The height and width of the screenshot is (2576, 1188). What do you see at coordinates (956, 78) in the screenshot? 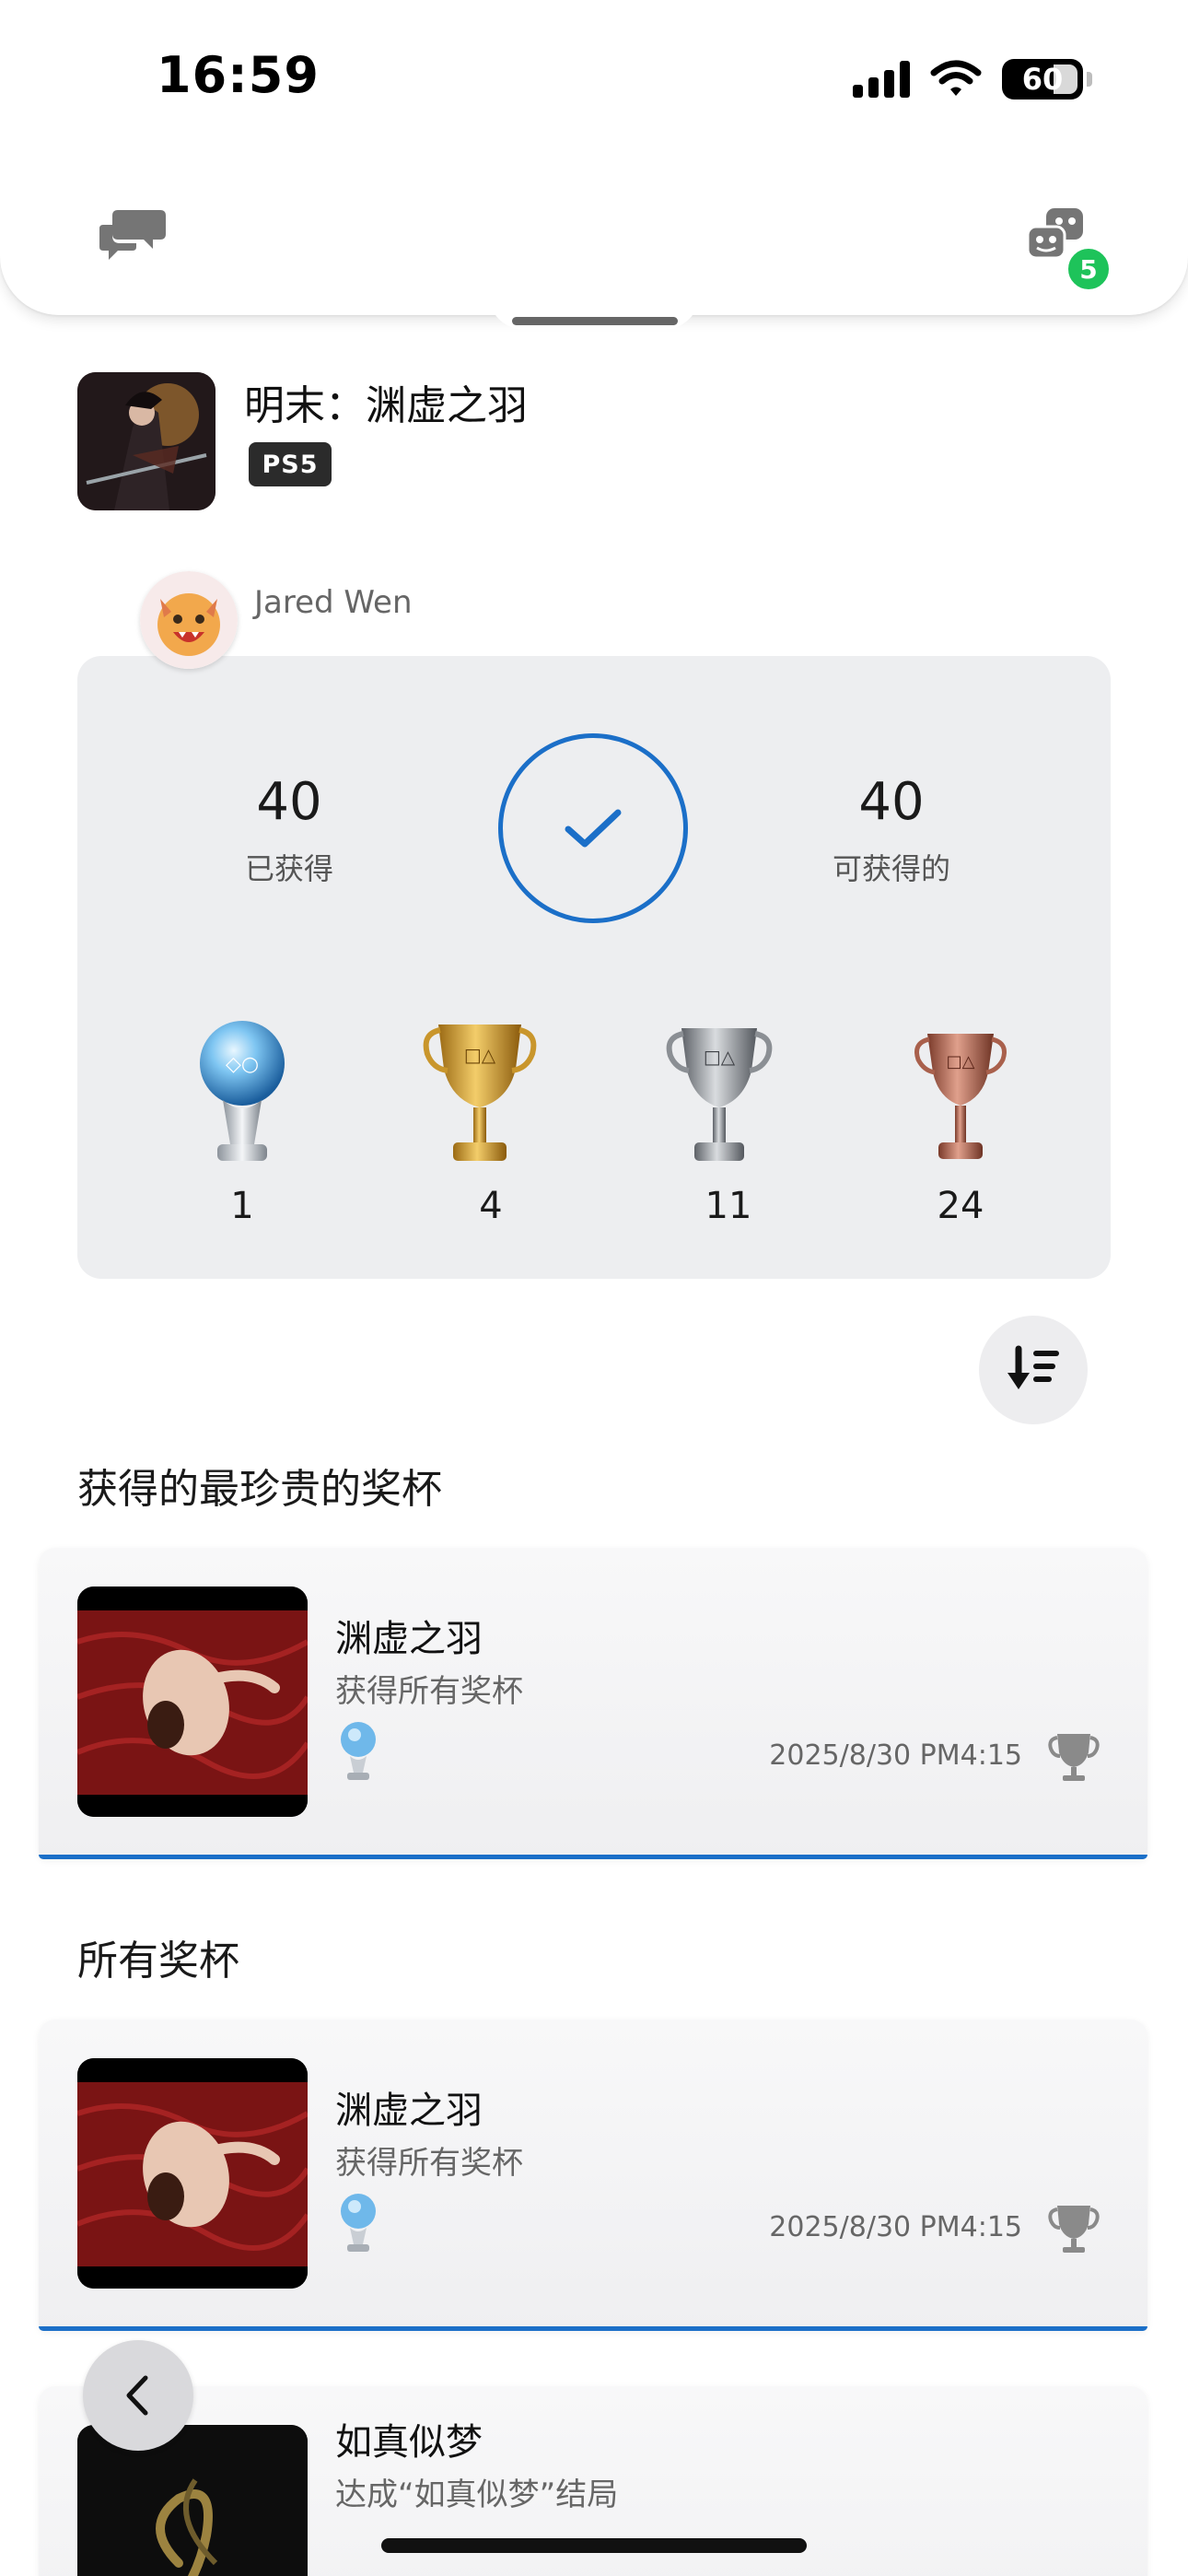
I see `wifi-icon` at bounding box center [956, 78].